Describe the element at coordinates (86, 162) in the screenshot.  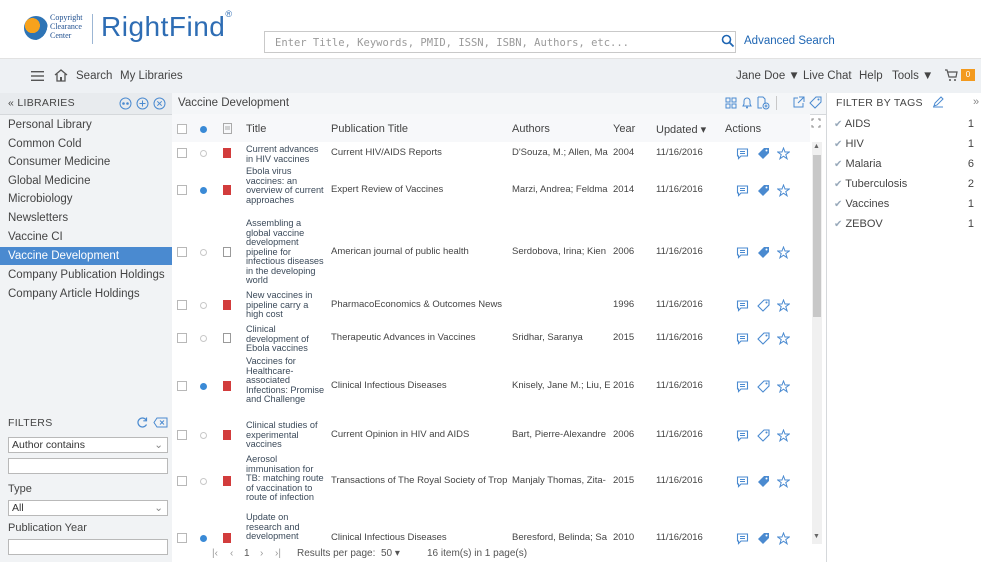
I see `library-item-consumer-medicine: Consumer Medicine` at that location.